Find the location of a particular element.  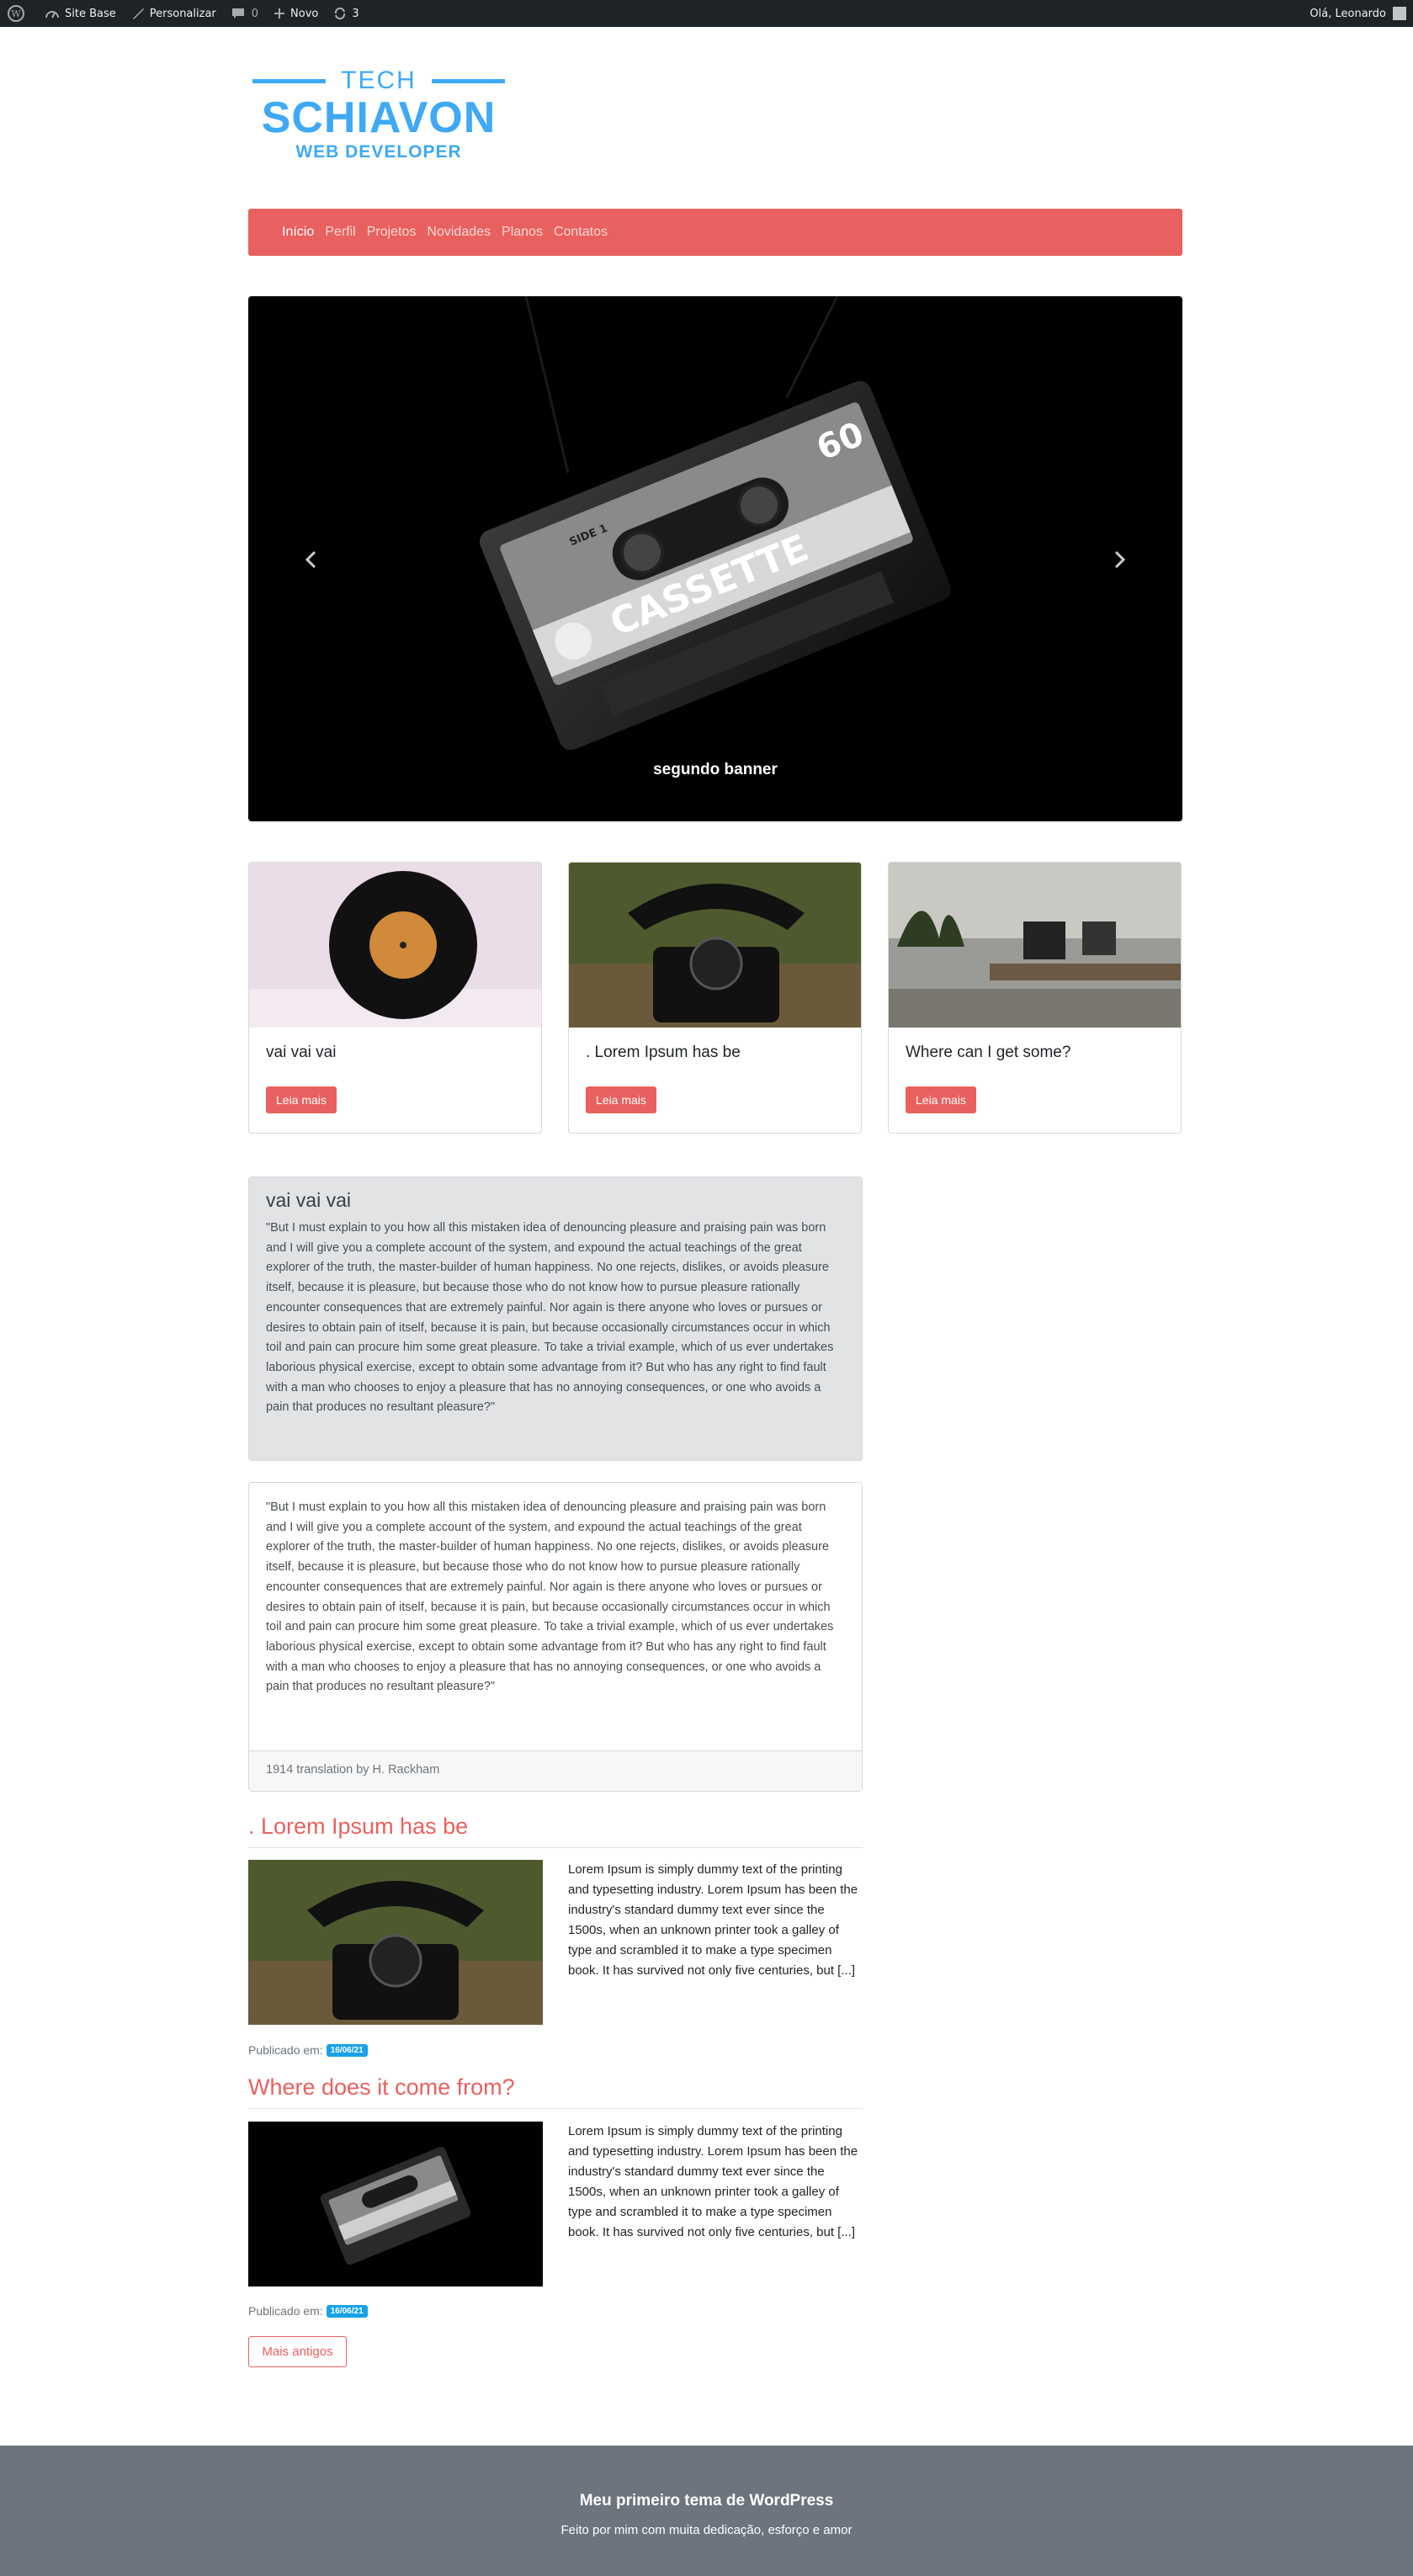

logo-line-left is located at coordinates (289, 80).